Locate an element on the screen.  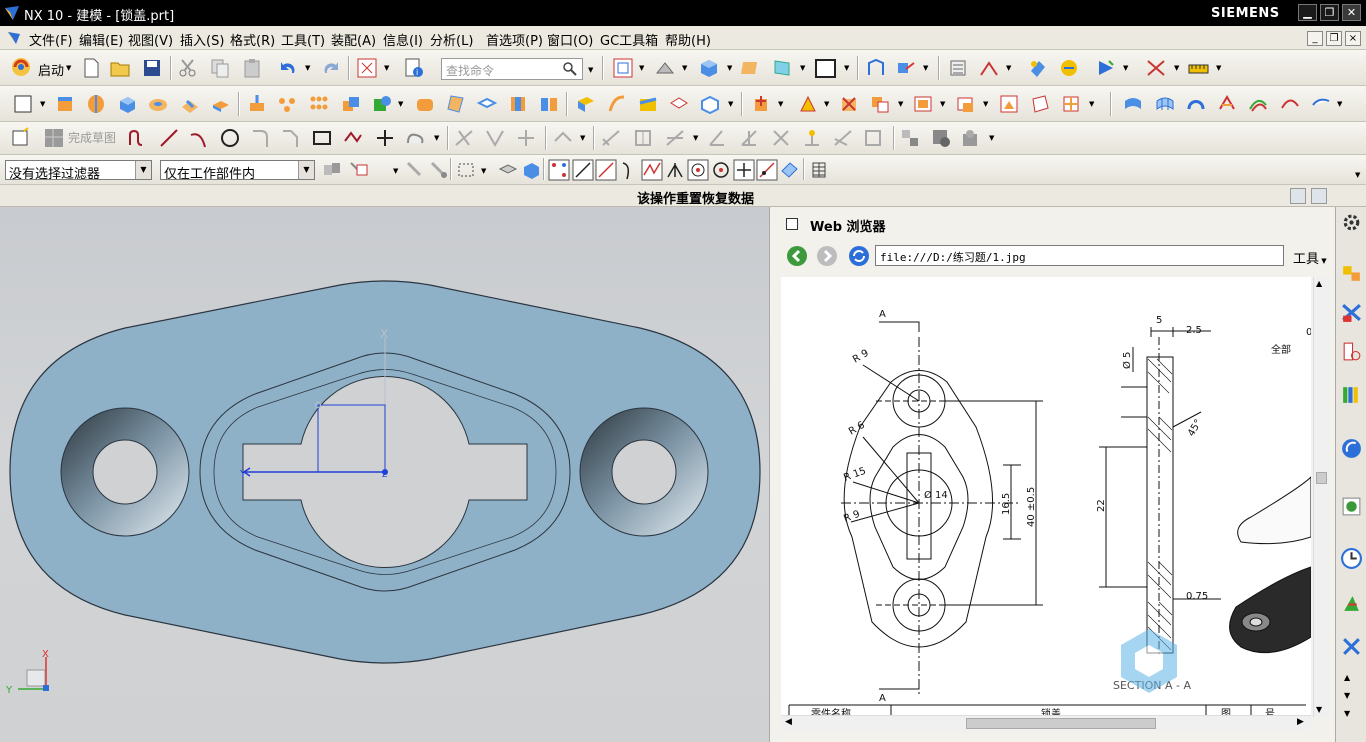
snap-dropdown-icon: ▼ is located at coordinates (395, 171).